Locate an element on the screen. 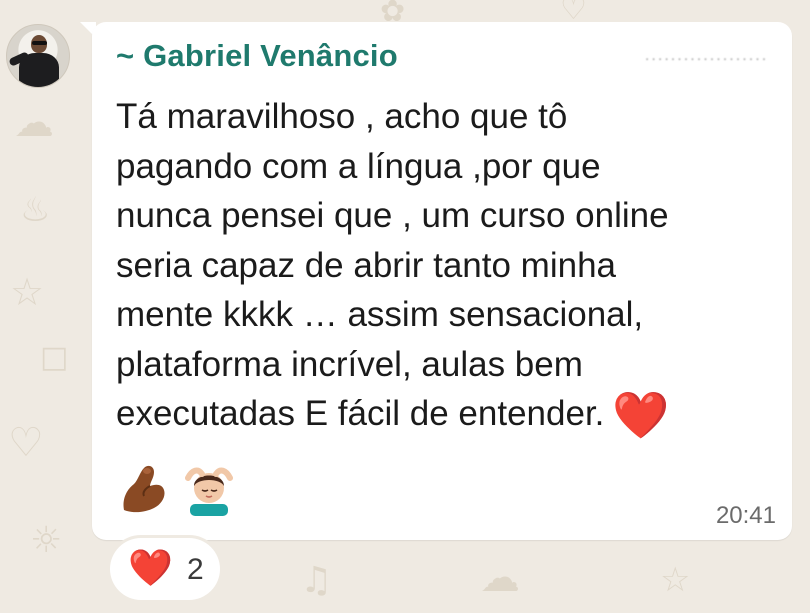  doodle-calendar-icon: □ is located at coordinates (54, 357).